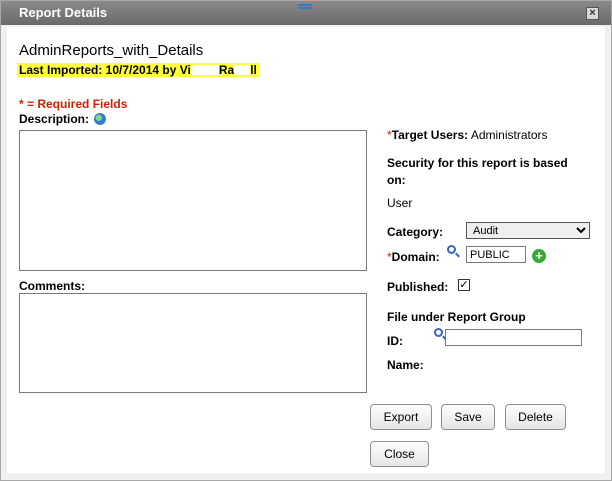 The width and height of the screenshot is (612, 481). Describe the element at coordinates (52, 286) in the screenshot. I see `comments-label: Comments:` at that location.